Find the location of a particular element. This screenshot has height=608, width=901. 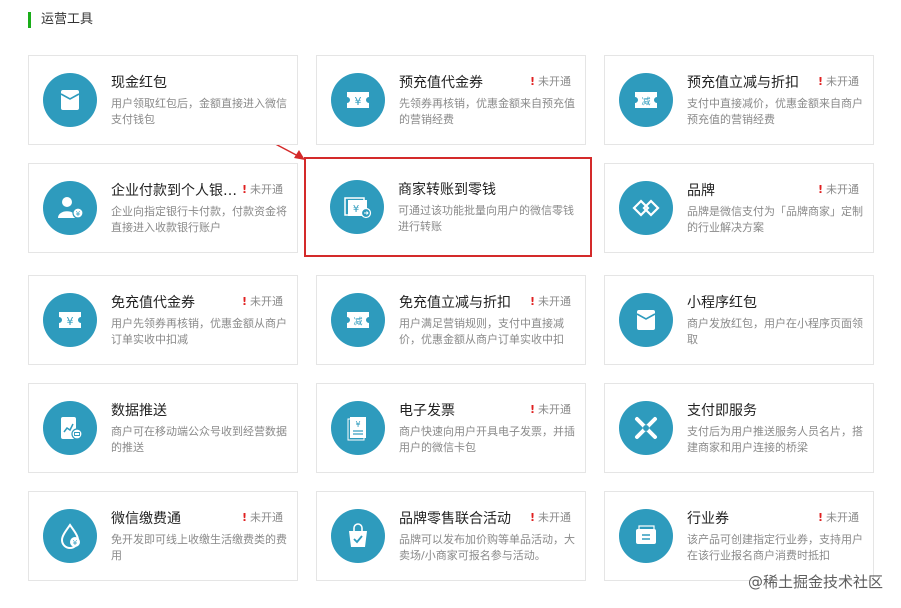

tool-description: 品牌是微信支付为「品牌商家」定制的行业解决方案 is located at coordinates (775, 219).